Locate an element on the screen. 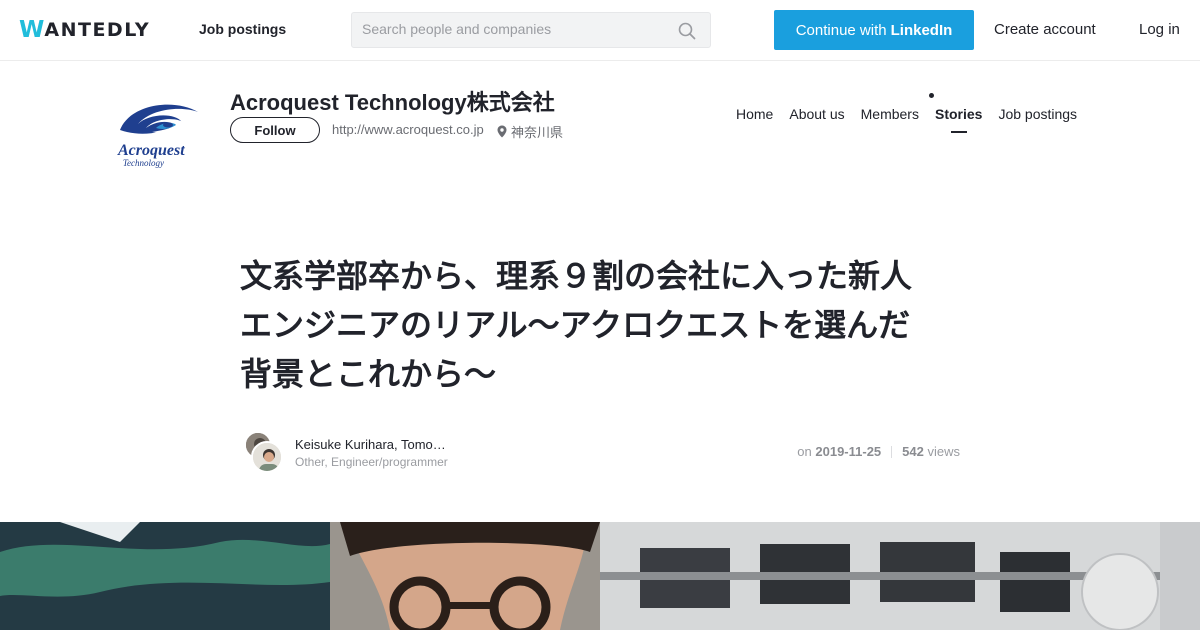 The height and width of the screenshot is (630, 1200). job-postings-link: Job postings is located at coordinates (242, 29).